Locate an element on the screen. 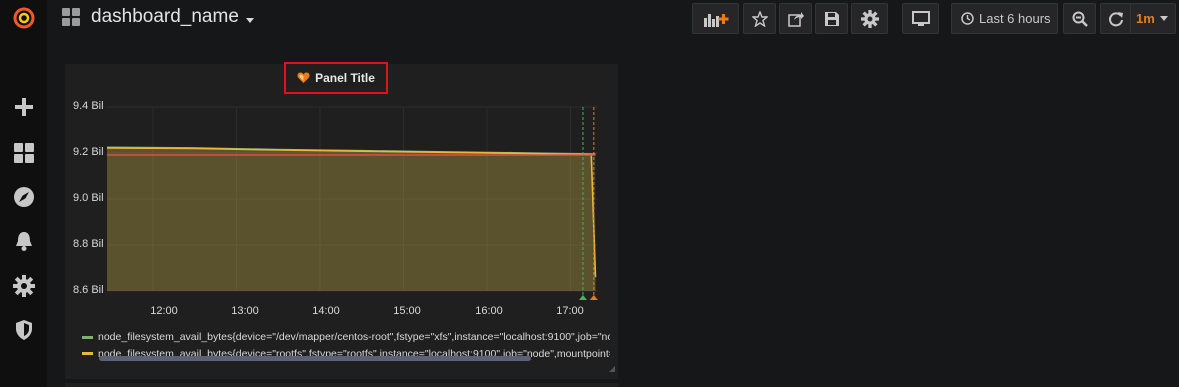  side-menu is located at coordinates (23, 193).